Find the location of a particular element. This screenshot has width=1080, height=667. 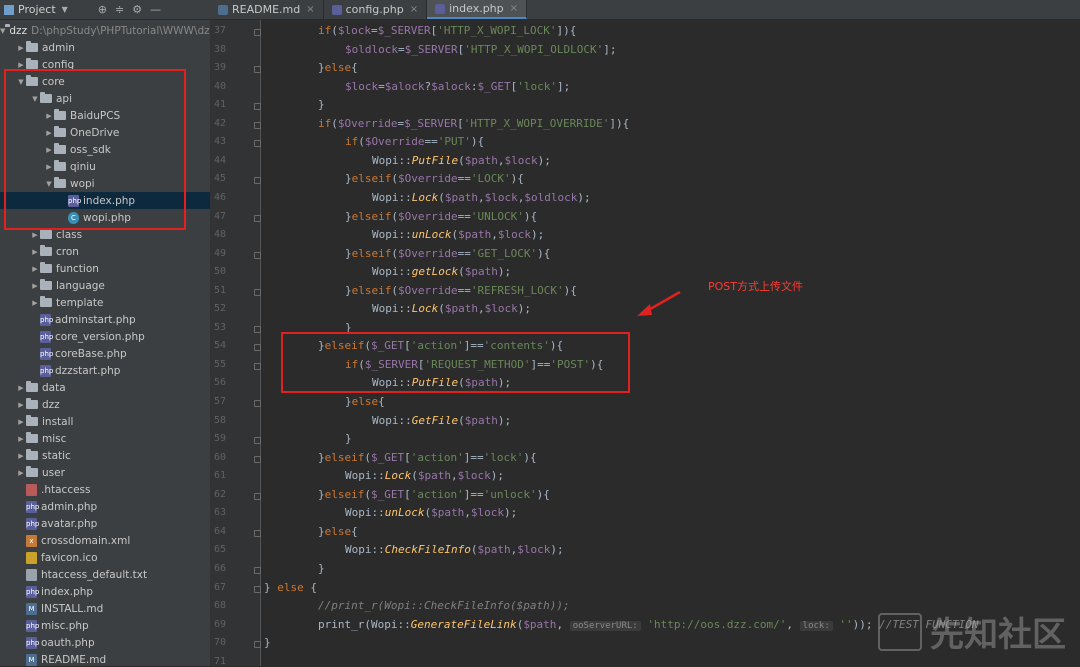

line-number: 59 is located at coordinates (219, 439).